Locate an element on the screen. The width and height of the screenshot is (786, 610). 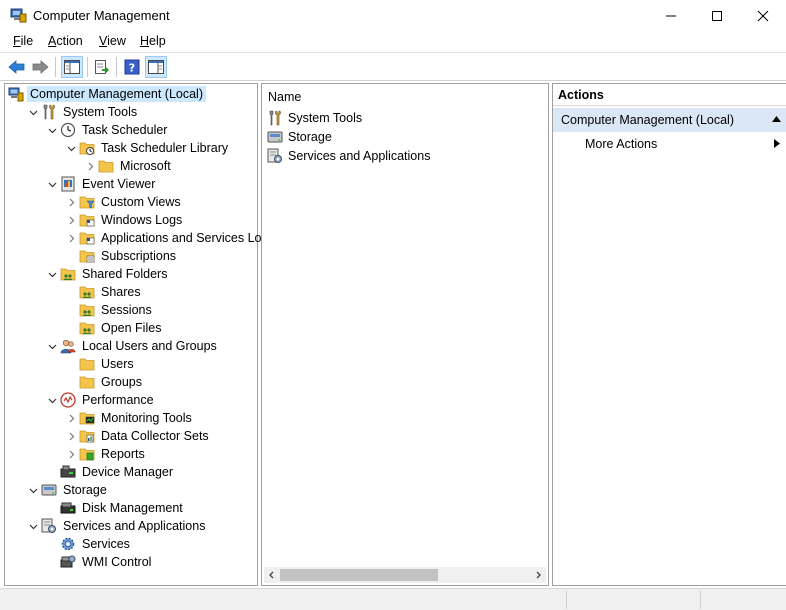
menu-file: File is located at coordinates (23, 41).